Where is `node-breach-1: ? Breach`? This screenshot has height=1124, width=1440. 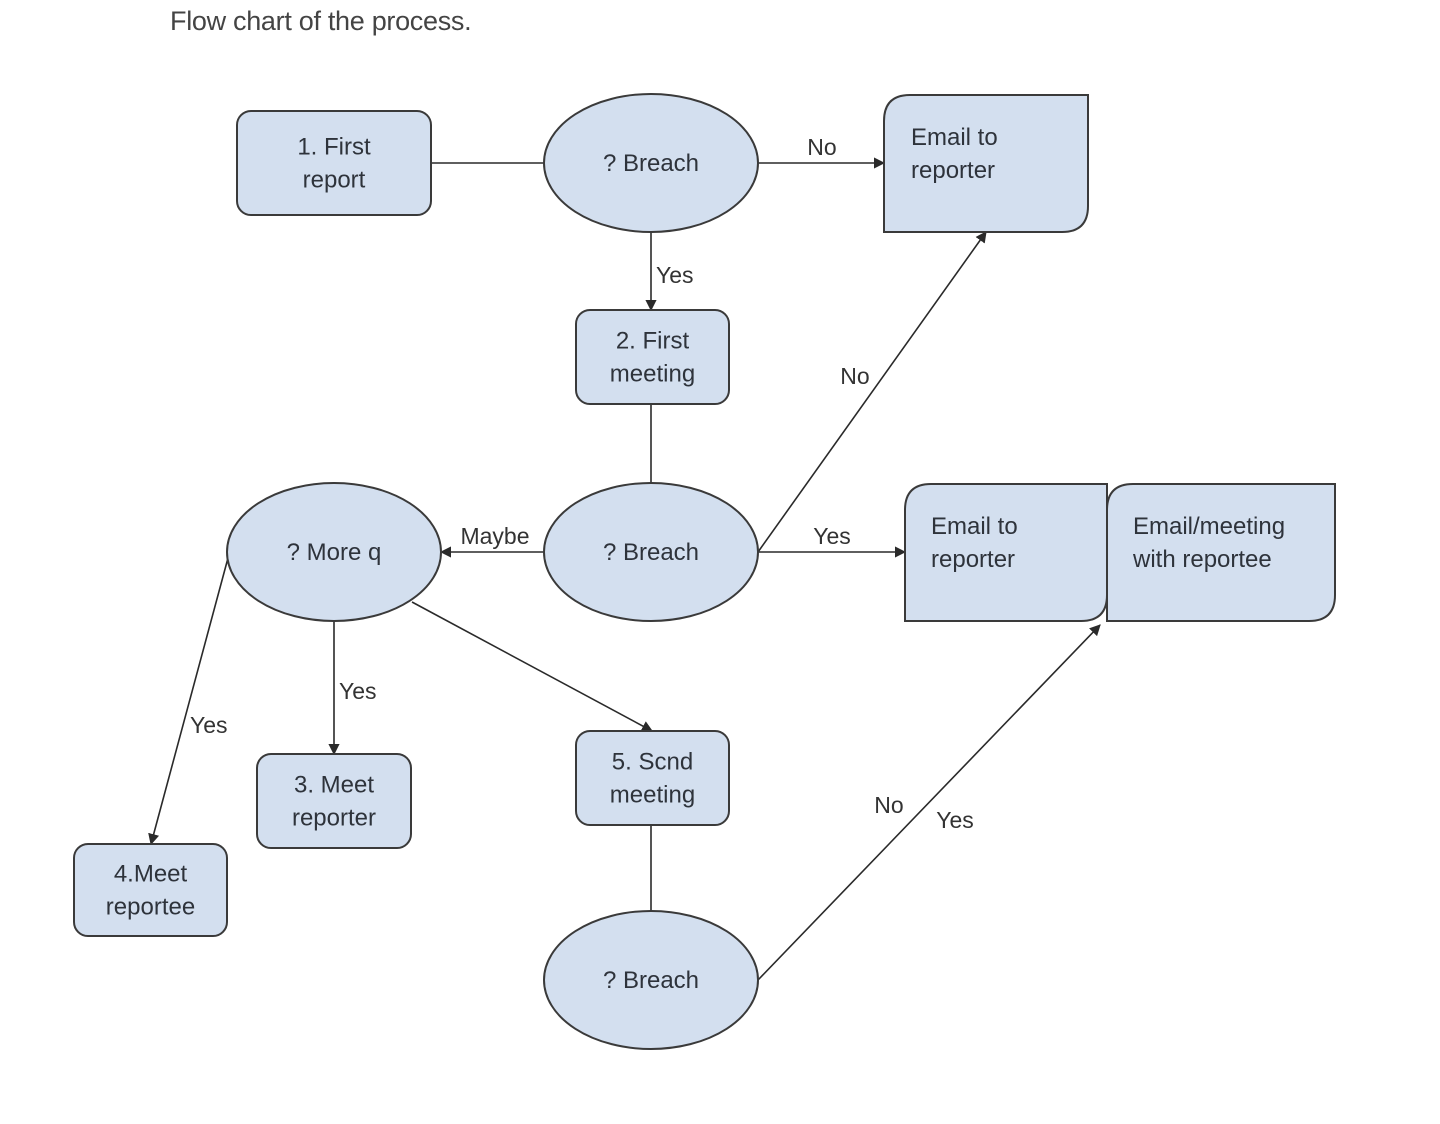 node-breach-1: ? Breach is located at coordinates (651, 163).